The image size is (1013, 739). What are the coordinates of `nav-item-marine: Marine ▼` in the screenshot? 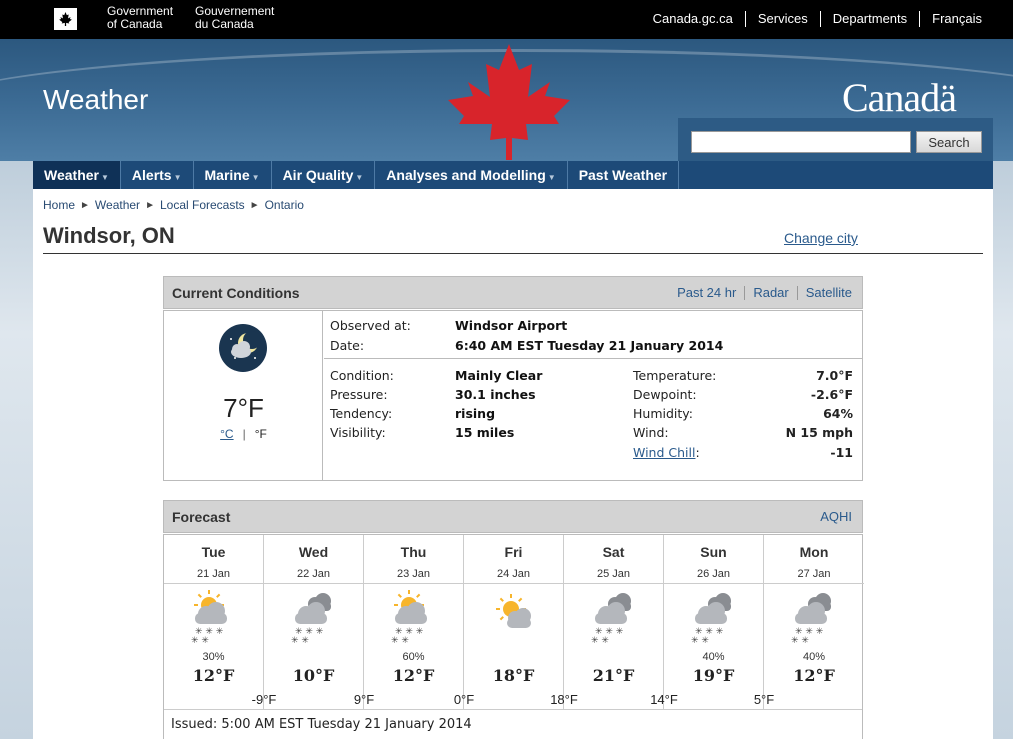 It's located at (233, 175).